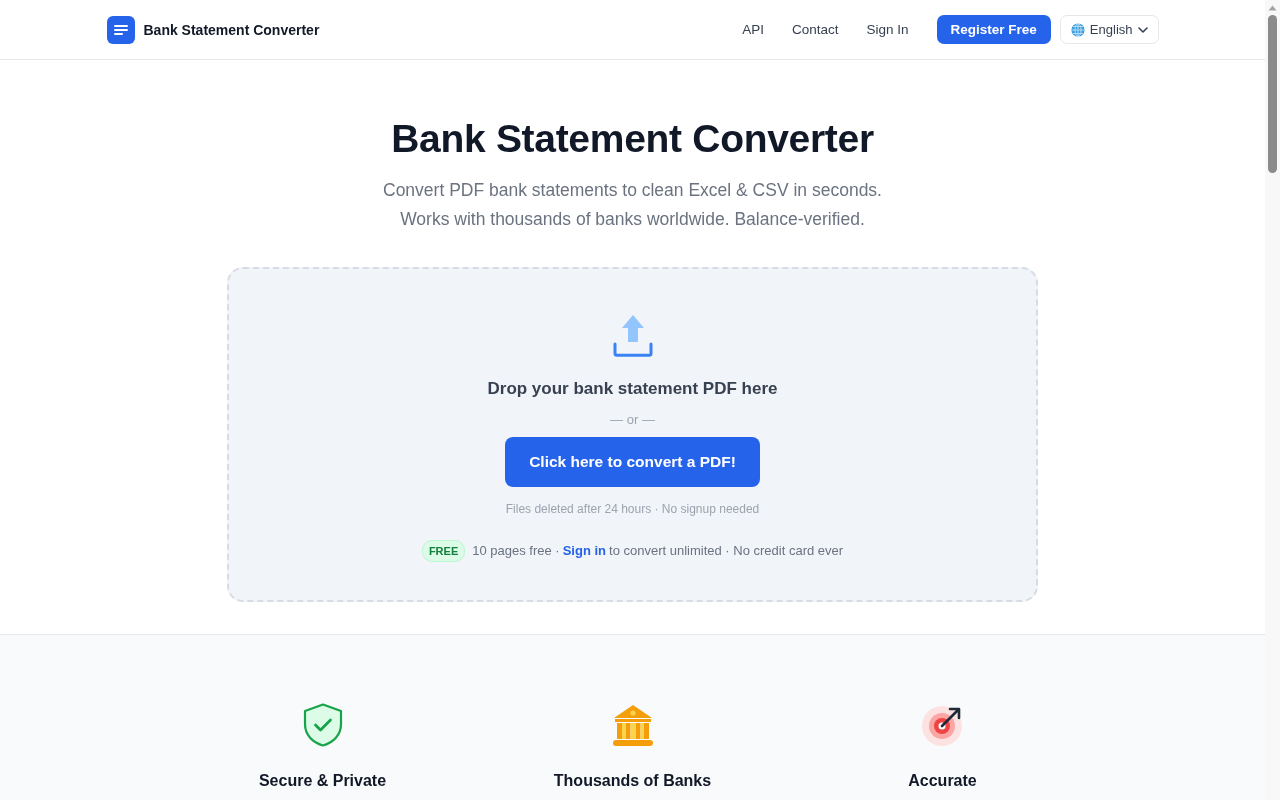 The width and height of the screenshot is (1280, 800). Describe the element at coordinates (632, 139) in the screenshot. I see `page-title: Bank Statement Converter` at that location.